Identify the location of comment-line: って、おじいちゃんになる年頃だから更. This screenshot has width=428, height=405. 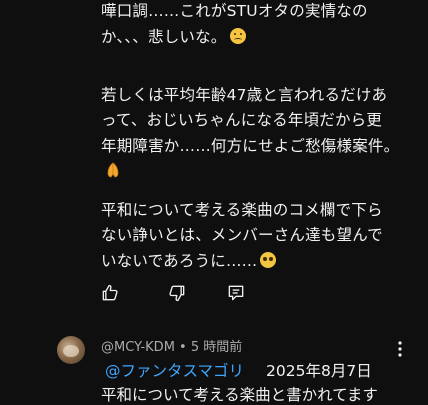
(242, 120).